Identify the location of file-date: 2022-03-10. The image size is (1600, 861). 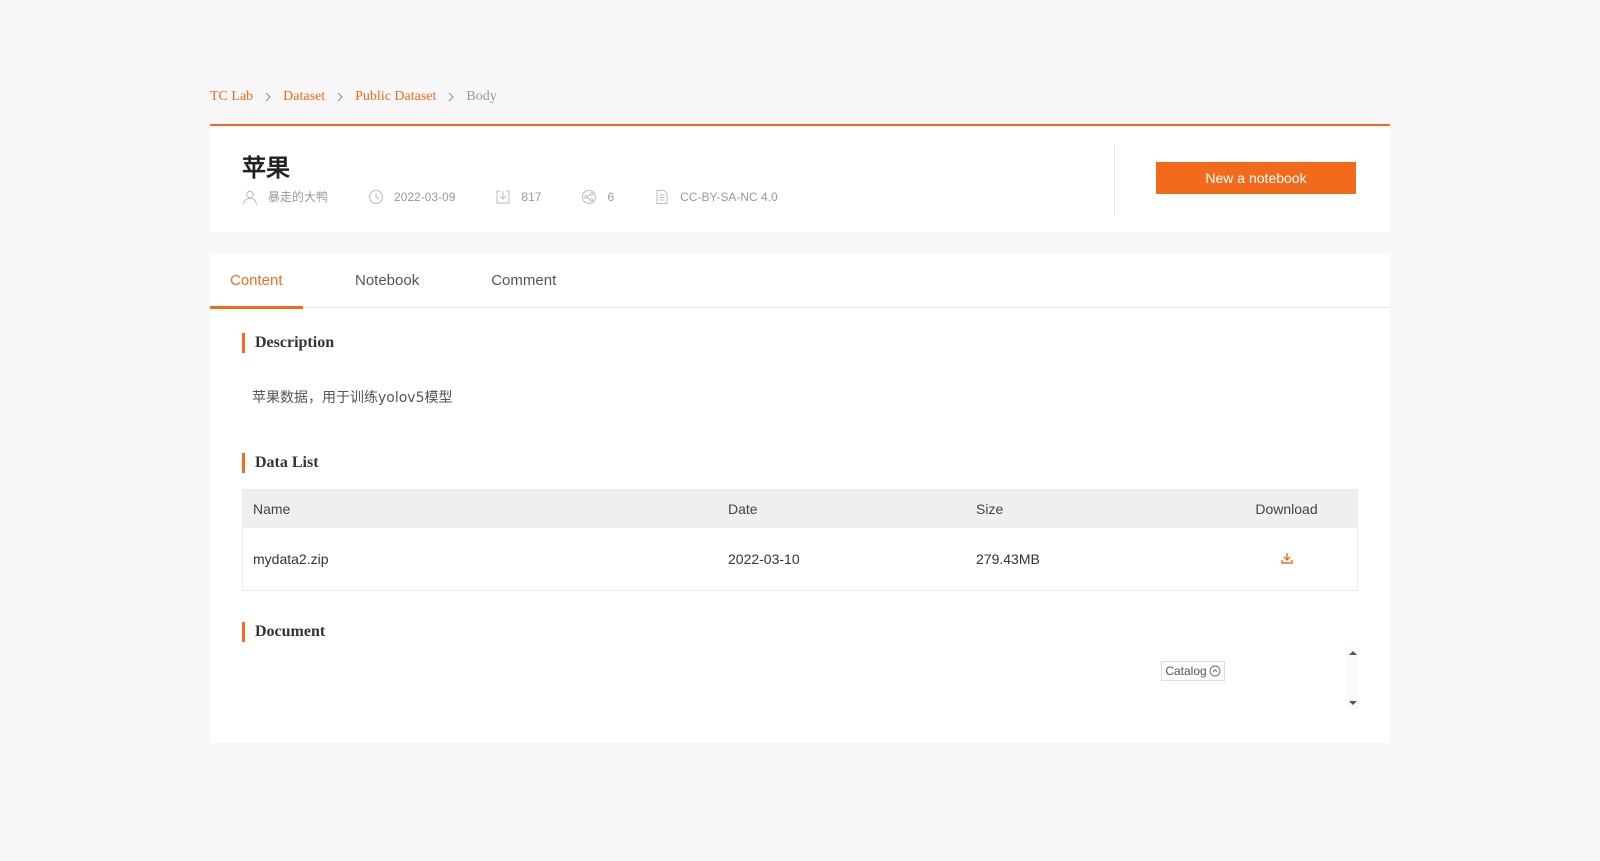
(764, 559).